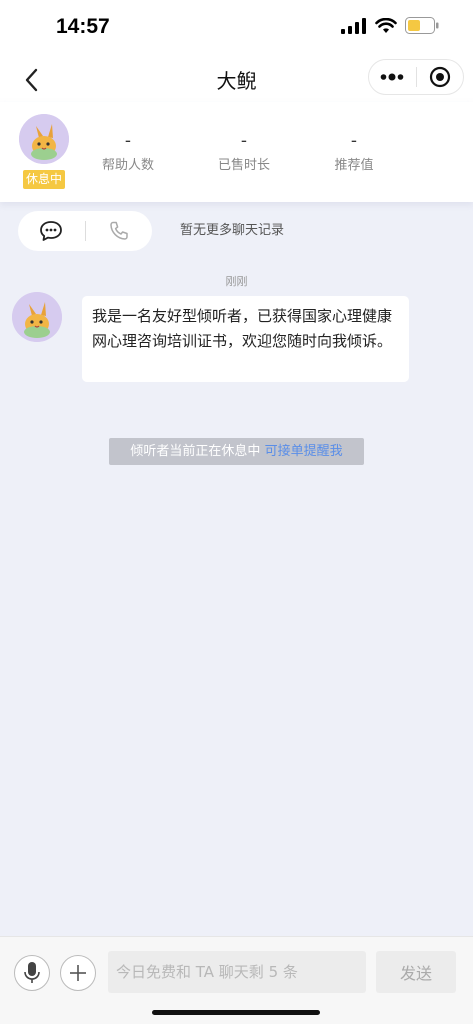 The width and height of the screenshot is (473, 1024). I want to click on status-time: 14:57, so click(83, 26).